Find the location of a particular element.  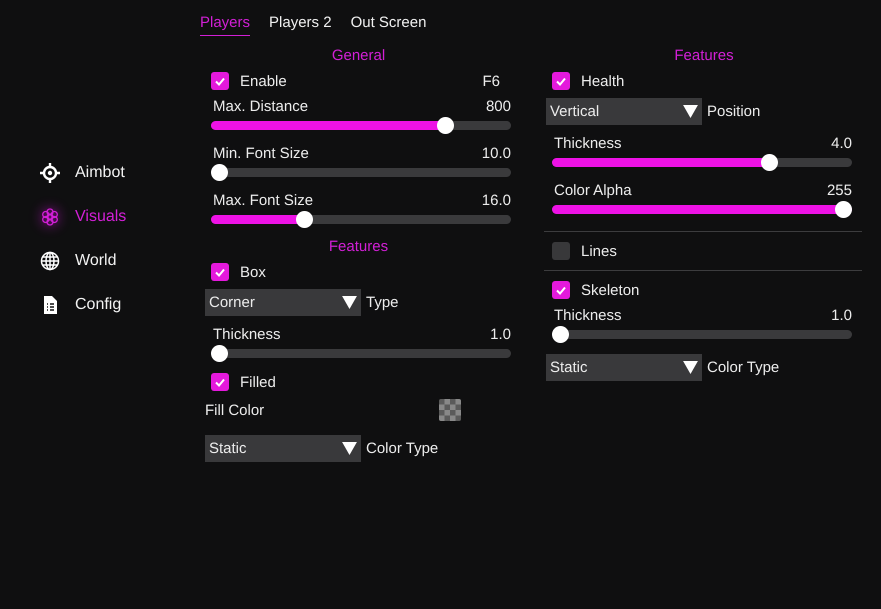

tab: Players is located at coordinates (225, 24).